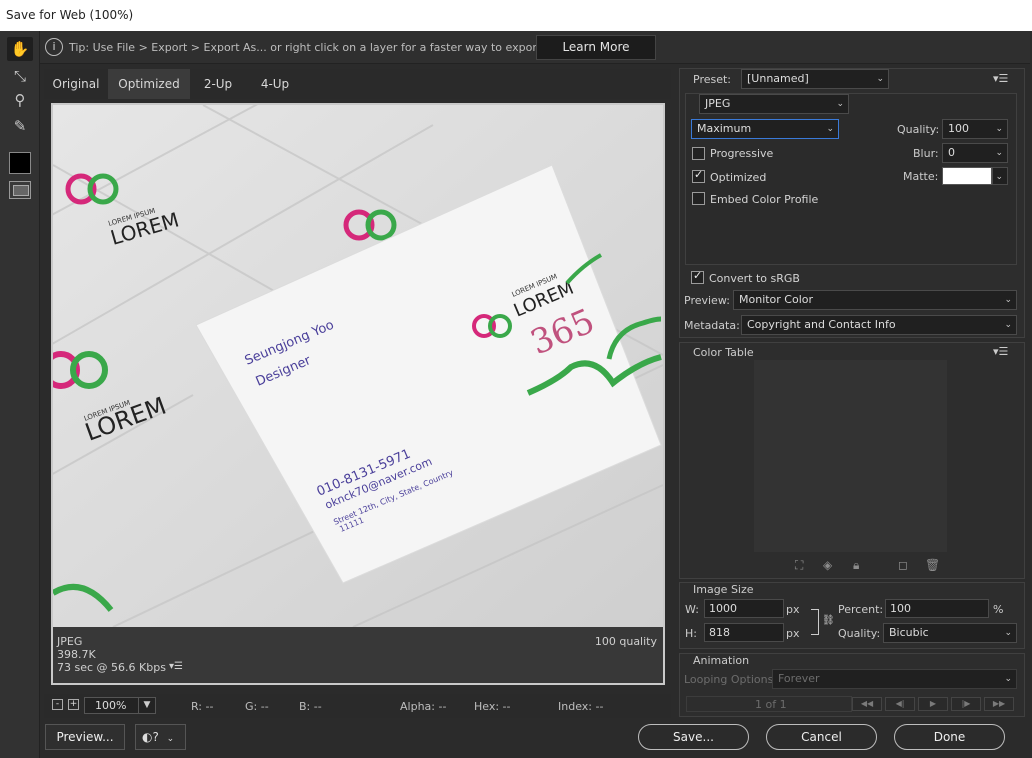  Describe the element at coordinates (698, 198) in the screenshot. I see `embed-color-profile-checkbox` at that location.